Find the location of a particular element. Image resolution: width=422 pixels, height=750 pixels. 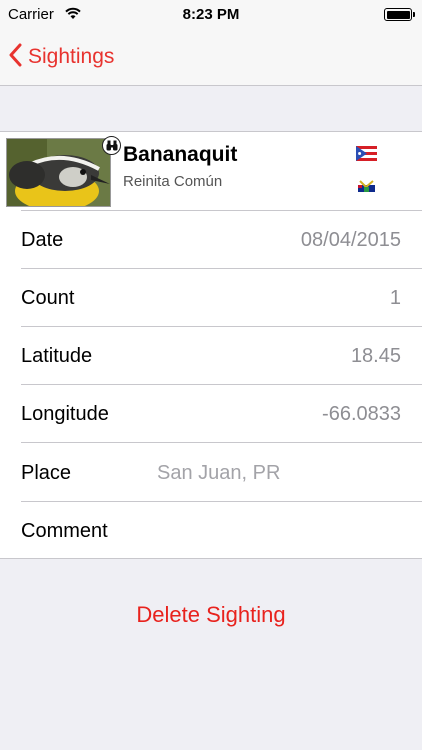

puerto-rico-flag-icon is located at coordinates (366, 153).